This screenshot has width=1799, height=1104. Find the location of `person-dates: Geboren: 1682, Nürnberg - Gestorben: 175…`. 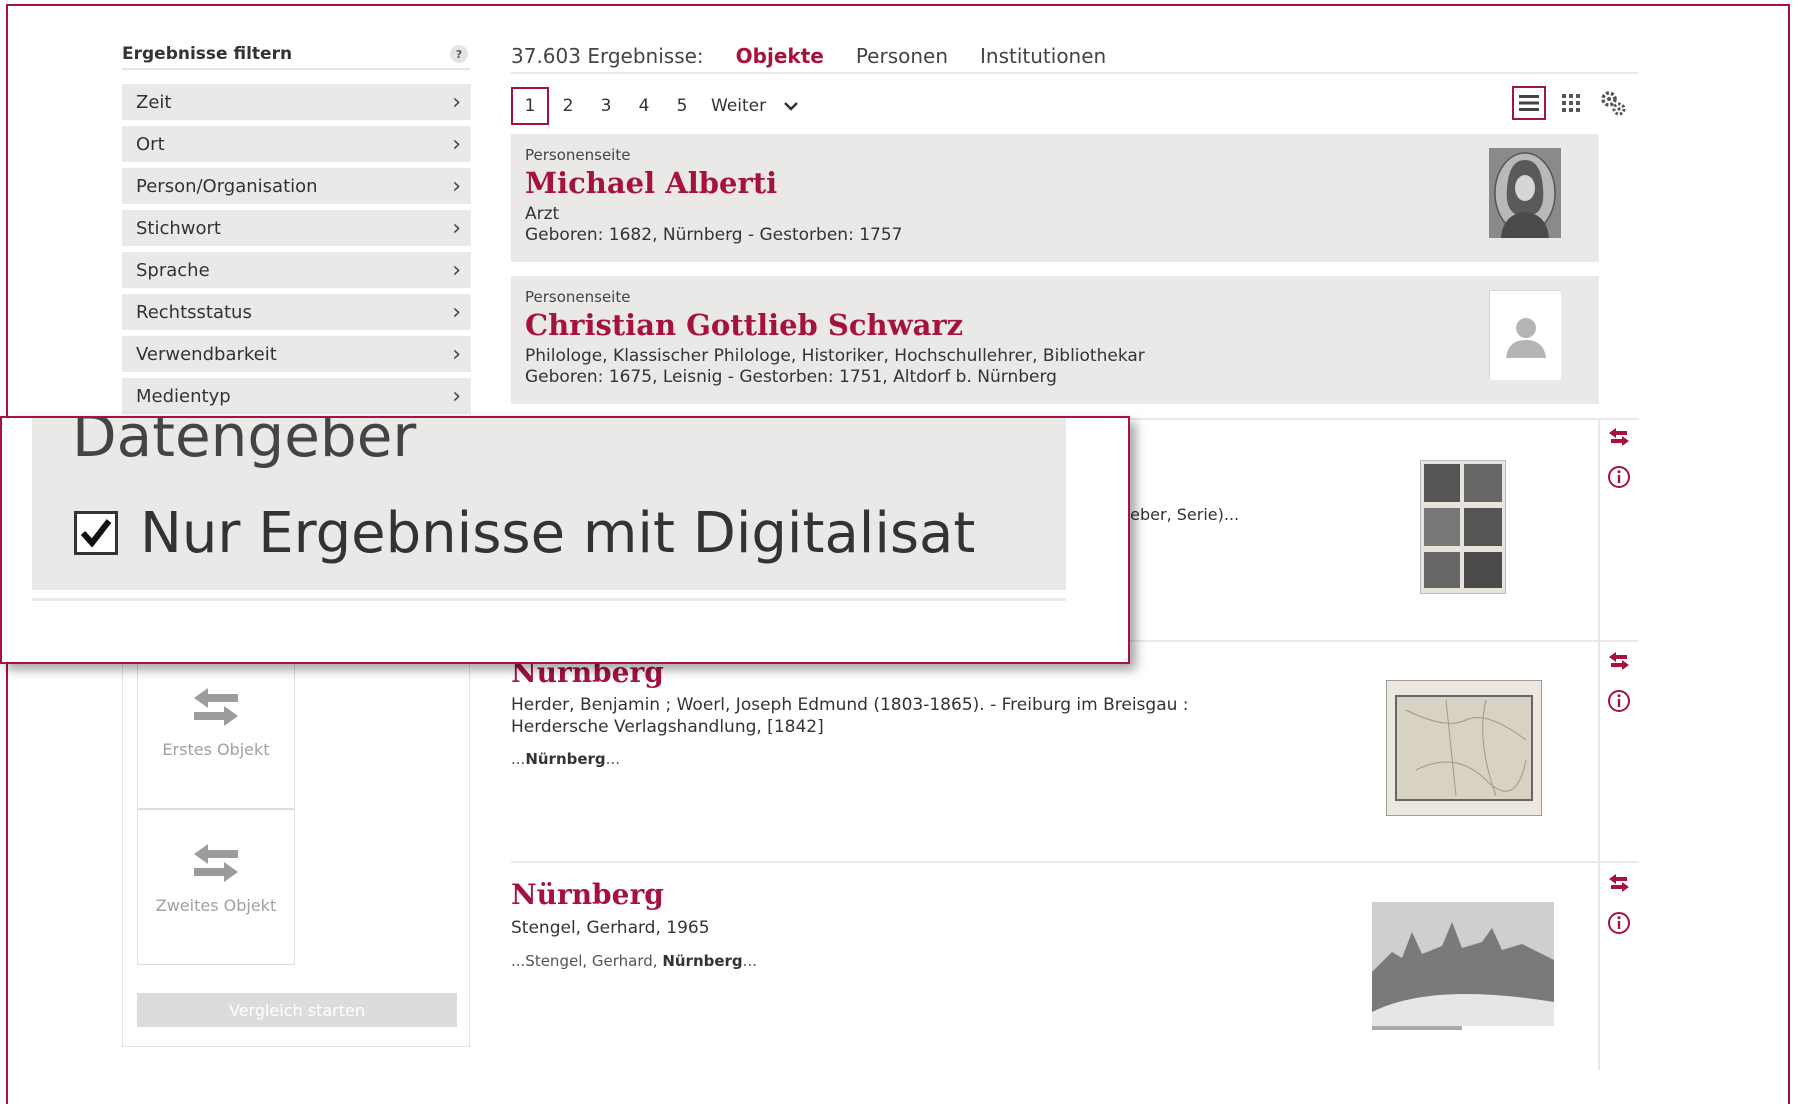

person-dates: Geboren: 1682, Nürnberg - Gestorben: 175… is located at coordinates (714, 235).